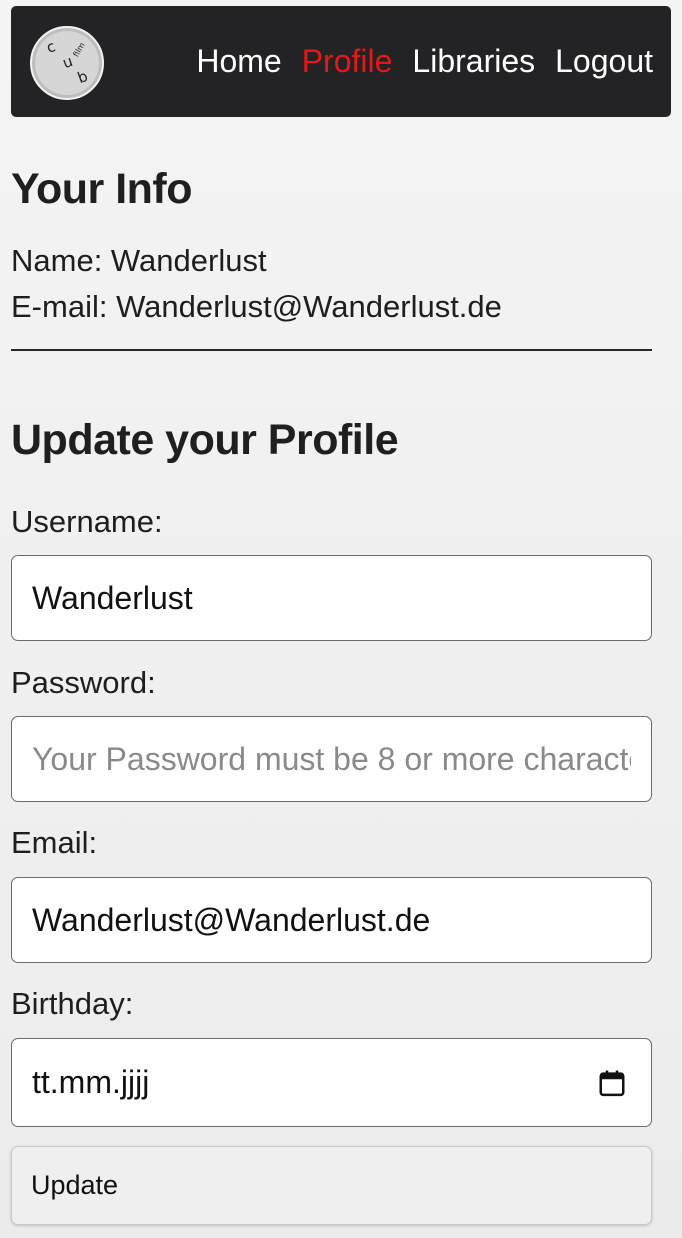  Describe the element at coordinates (139, 260) in the screenshot. I see `info-name: Name: Wanderlust` at that location.